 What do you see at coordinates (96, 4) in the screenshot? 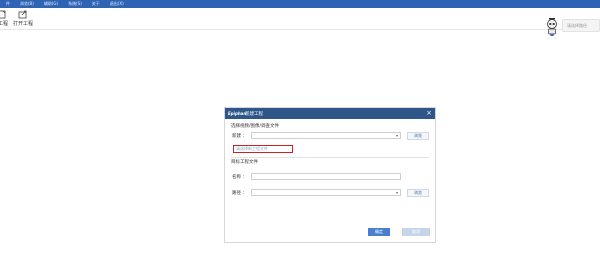
I see `menu-about: 关于` at bounding box center [96, 4].